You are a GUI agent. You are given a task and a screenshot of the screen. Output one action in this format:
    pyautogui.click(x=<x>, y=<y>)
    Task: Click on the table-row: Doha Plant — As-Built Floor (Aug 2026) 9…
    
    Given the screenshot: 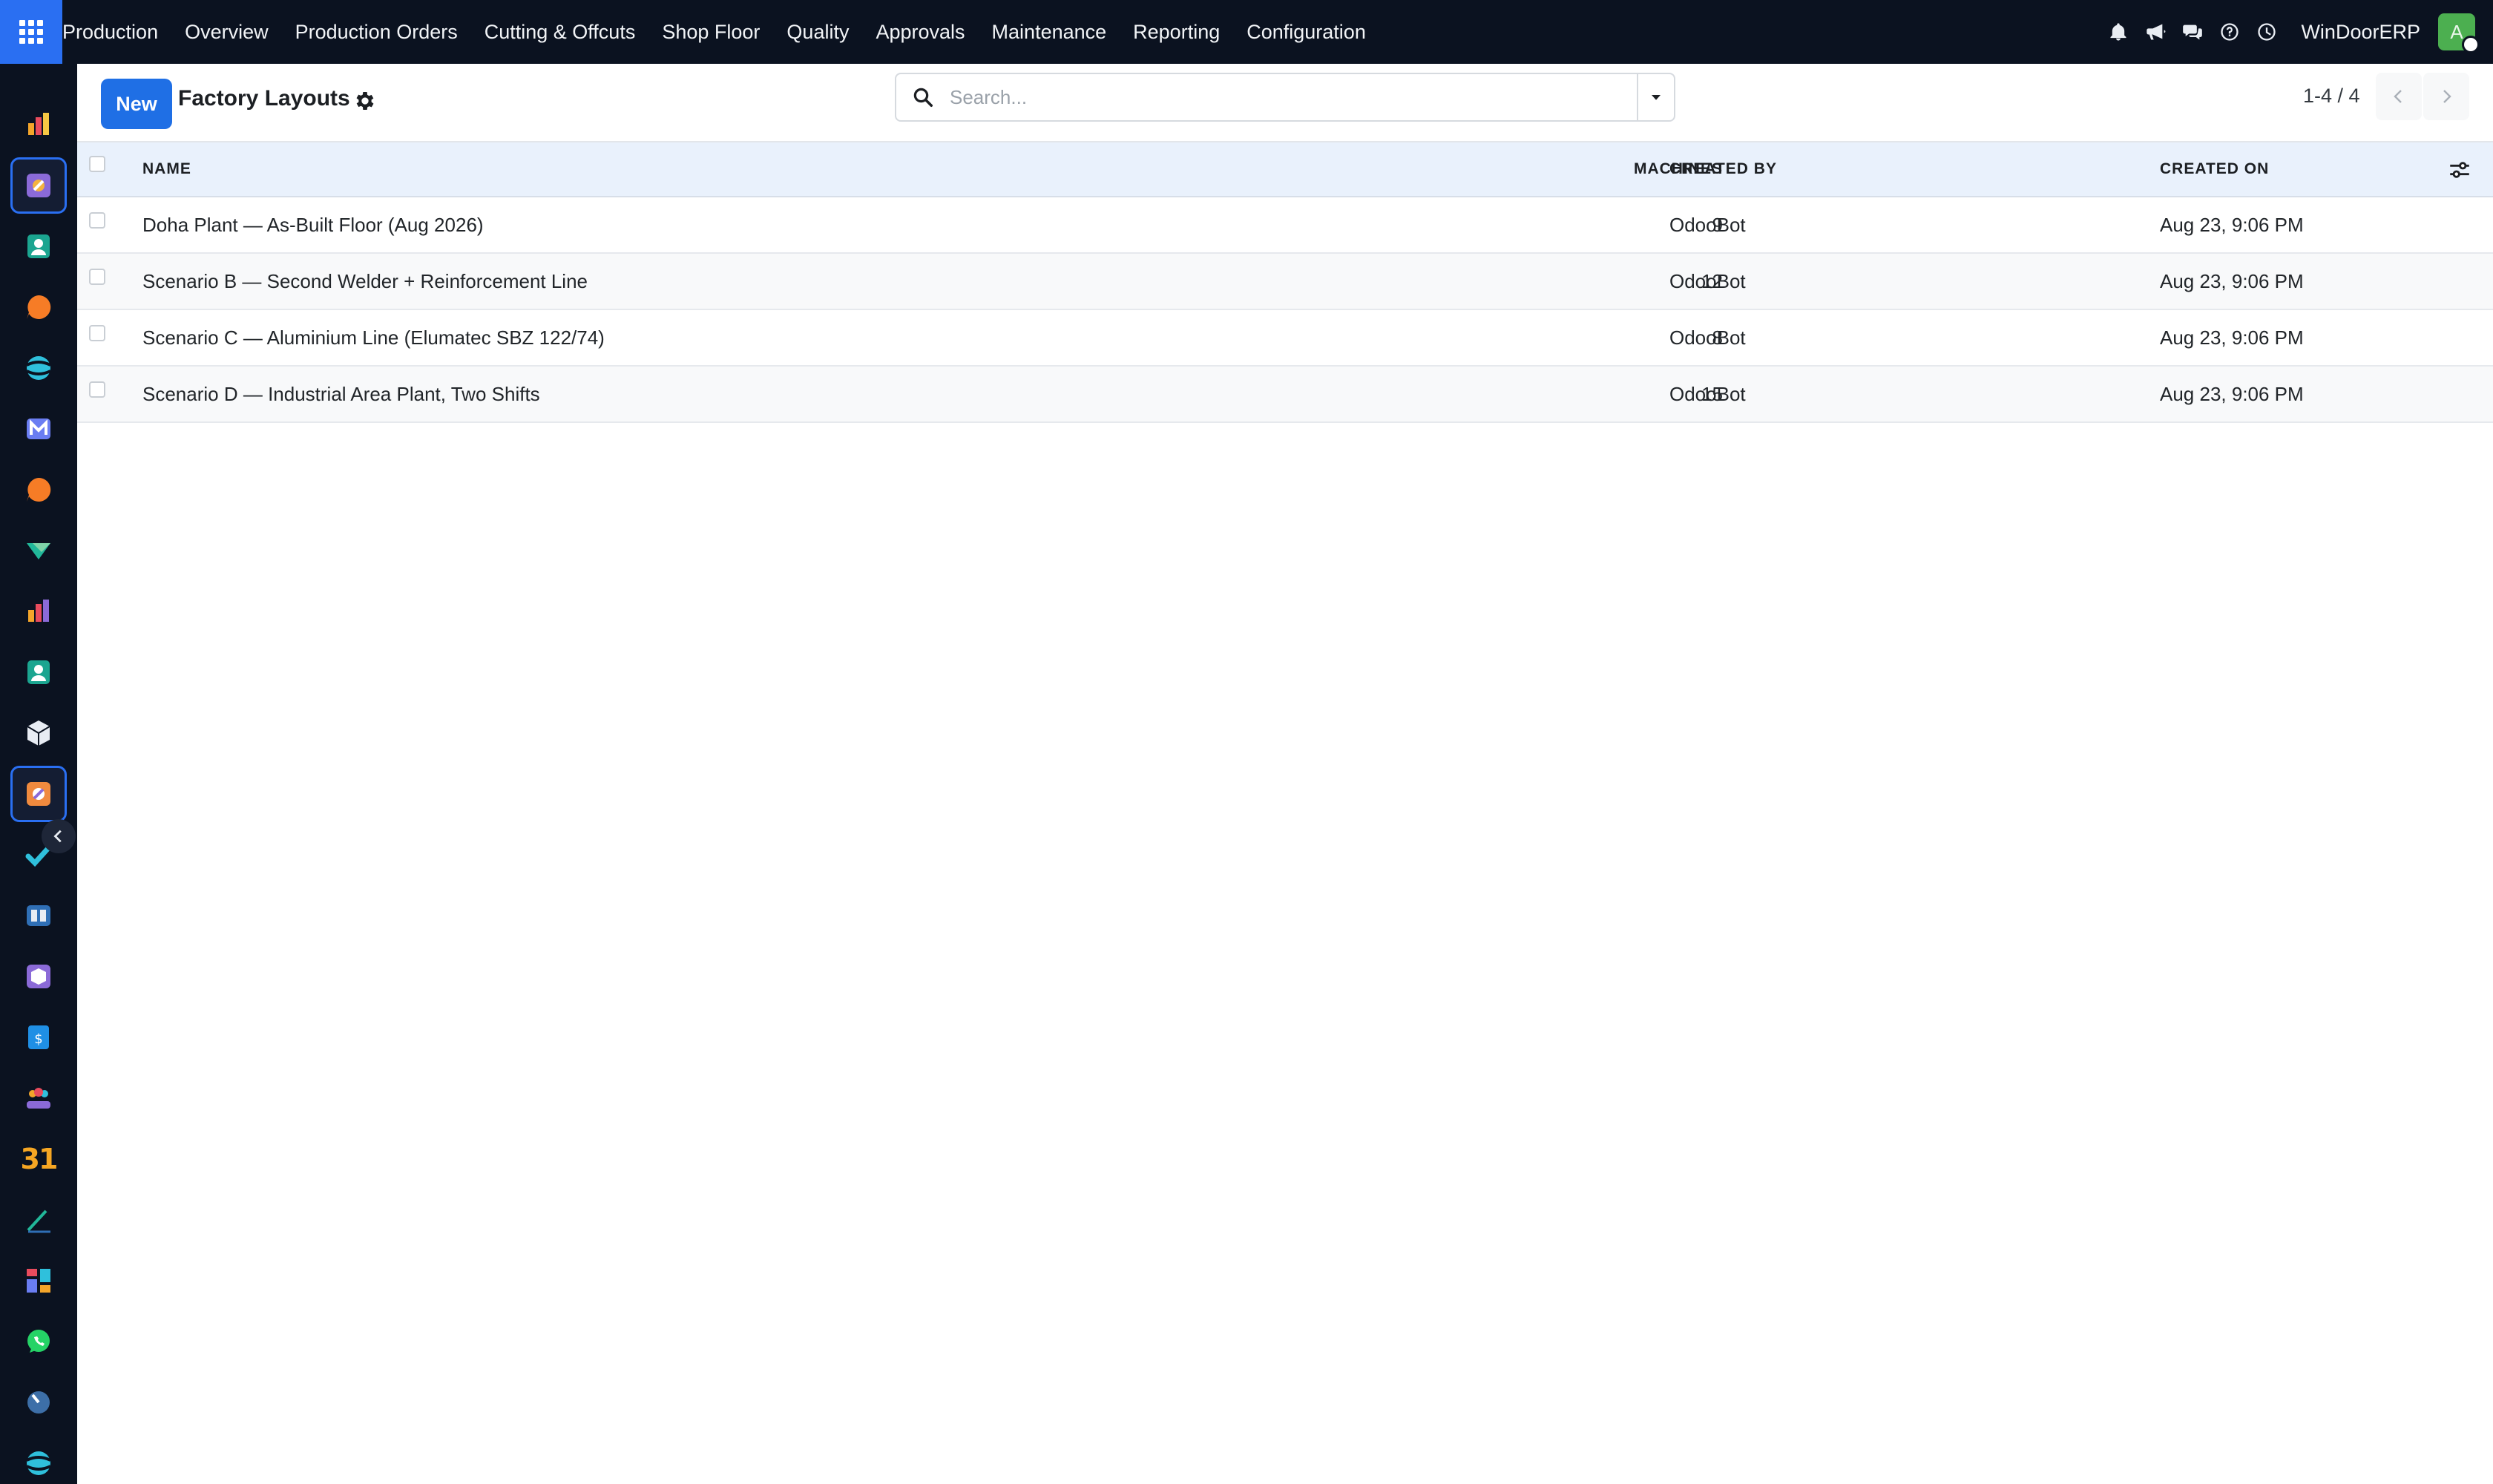 What is the action you would take?
    pyautogui.click(x=1285, y=225)
    